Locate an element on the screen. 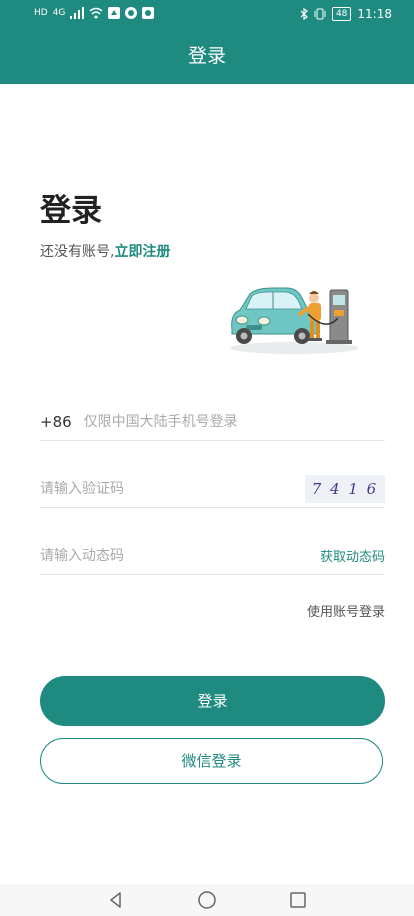 The width and height of the screenshot is (414, 916). back-button is located at coordinates (116, 900).